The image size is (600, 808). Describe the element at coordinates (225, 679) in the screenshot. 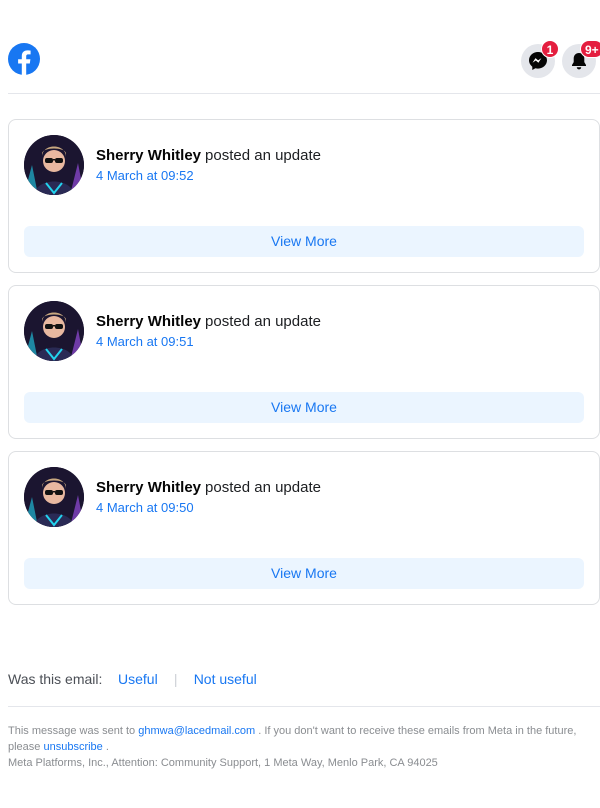

I see `not-useful-link: Not useful` at that location.